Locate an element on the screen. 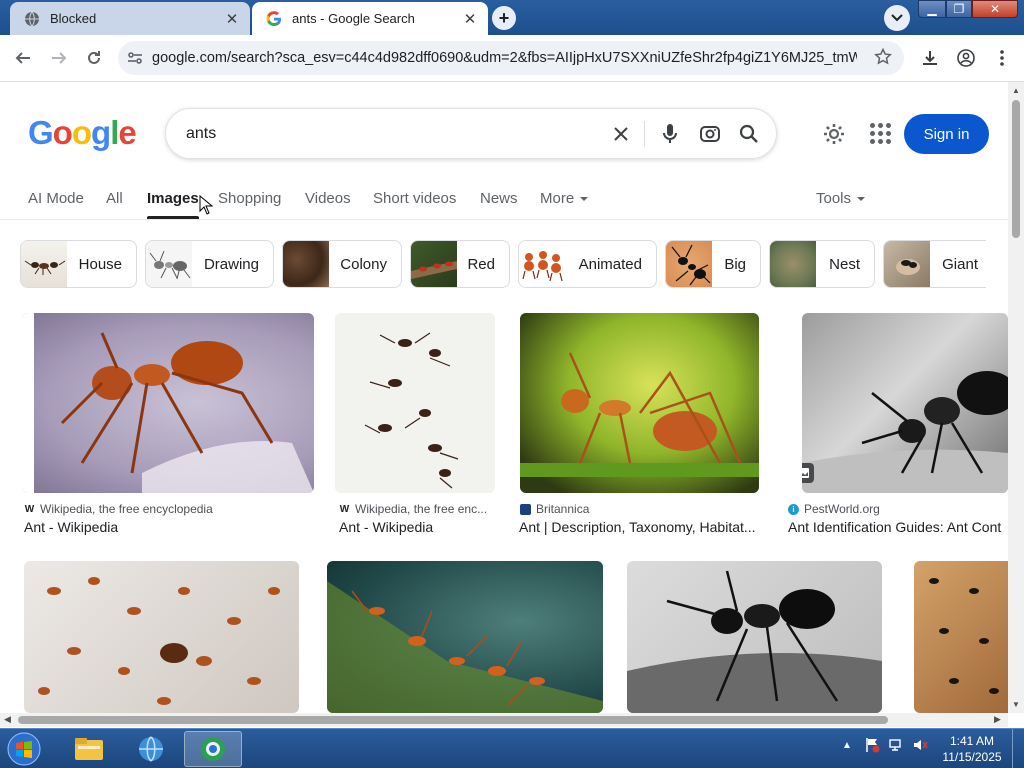 Image resolution: width=1024 pixels, height=768 pixels. result-title: Ant Identification Guides: Ant Cont is located at coordinates (898, 527).